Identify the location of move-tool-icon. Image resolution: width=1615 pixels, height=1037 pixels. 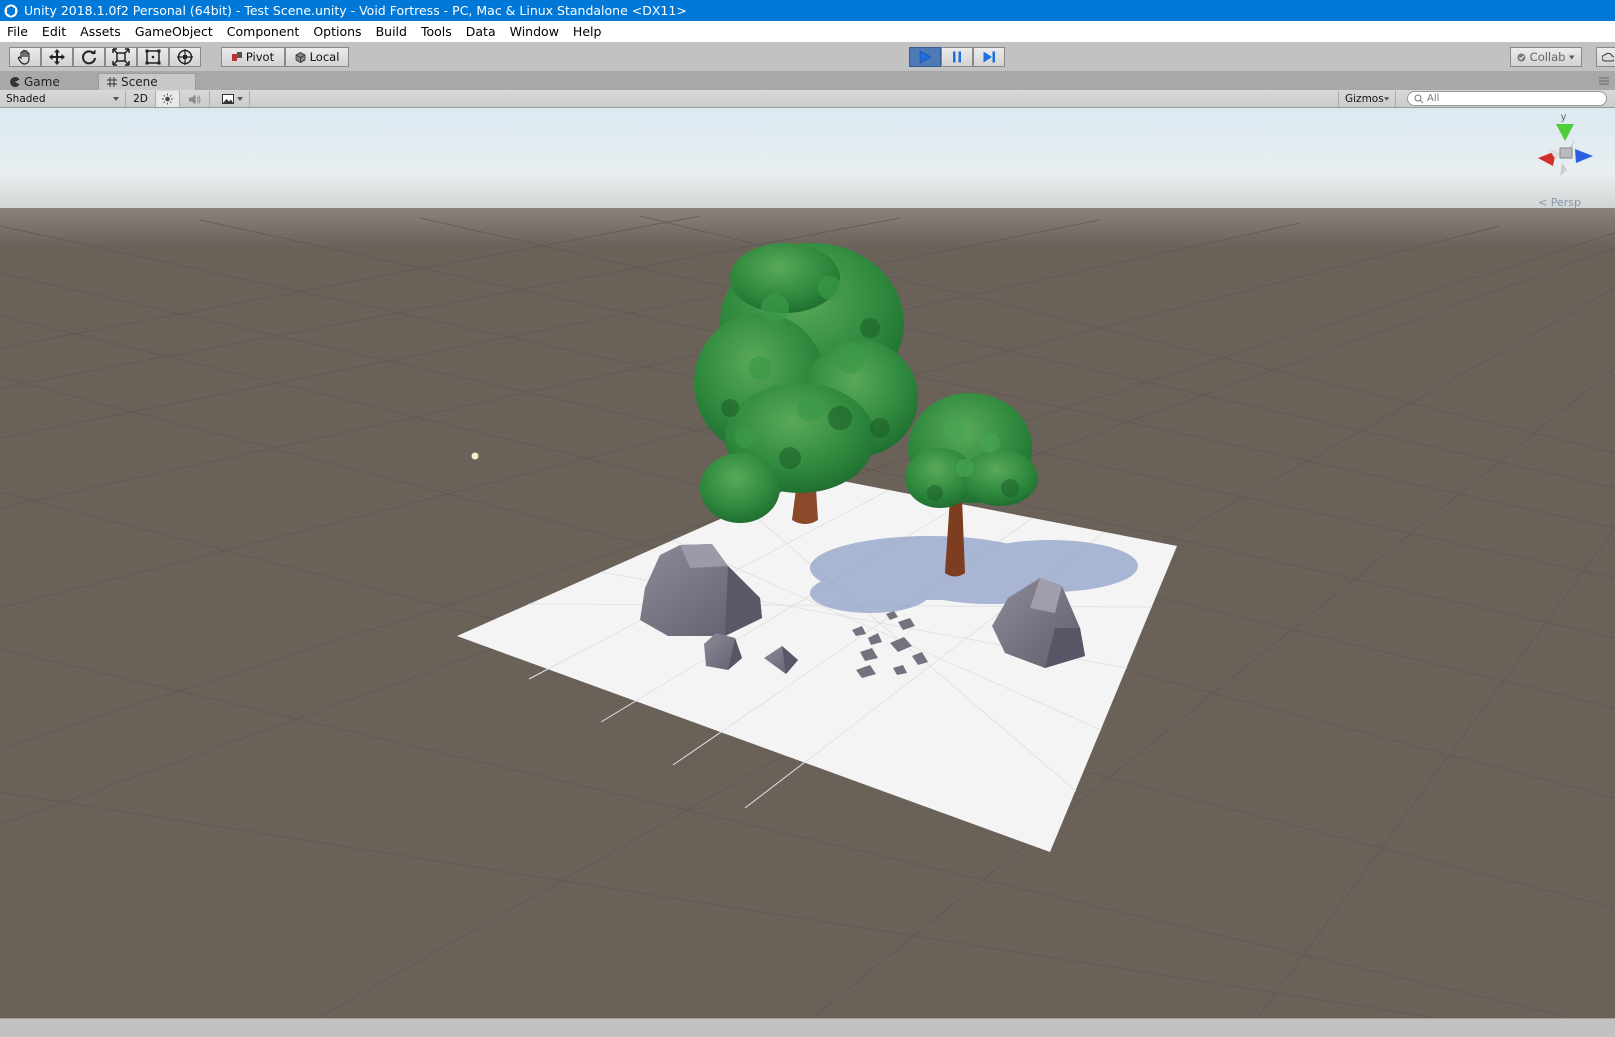
(57, 57).